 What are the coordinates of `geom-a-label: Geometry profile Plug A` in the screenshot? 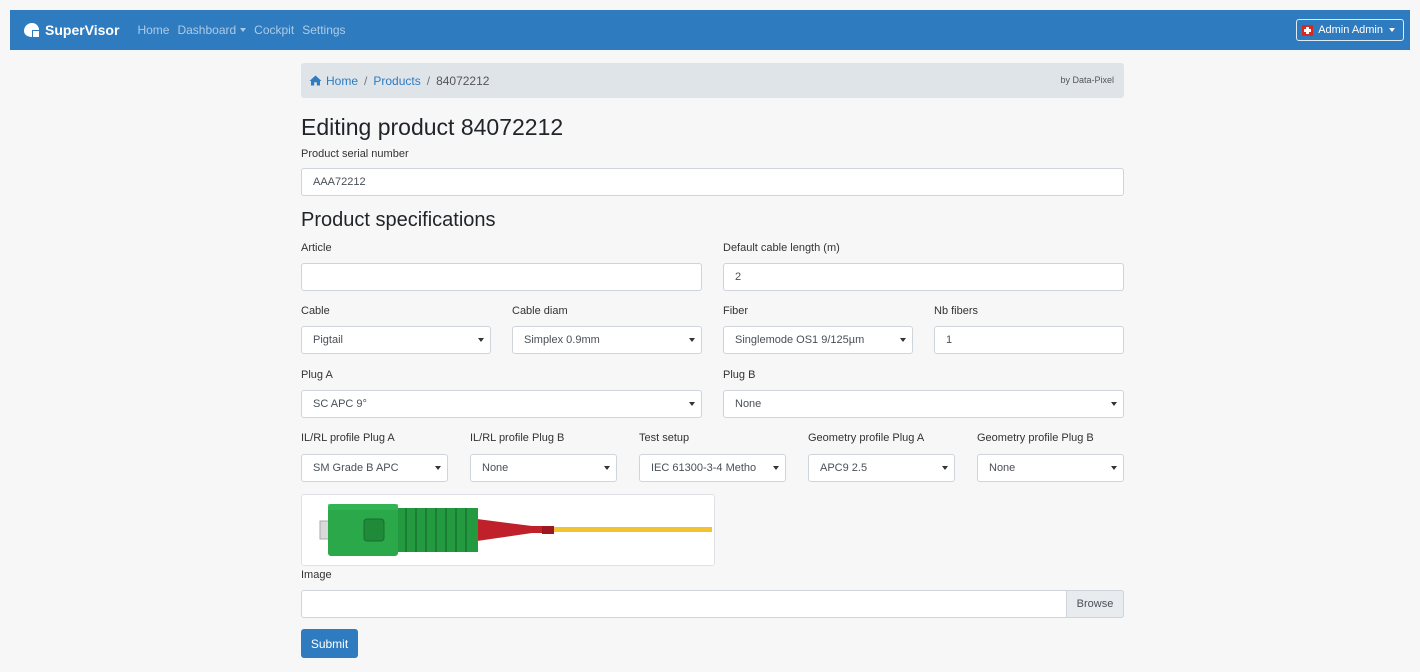 It's located at (866, 438).